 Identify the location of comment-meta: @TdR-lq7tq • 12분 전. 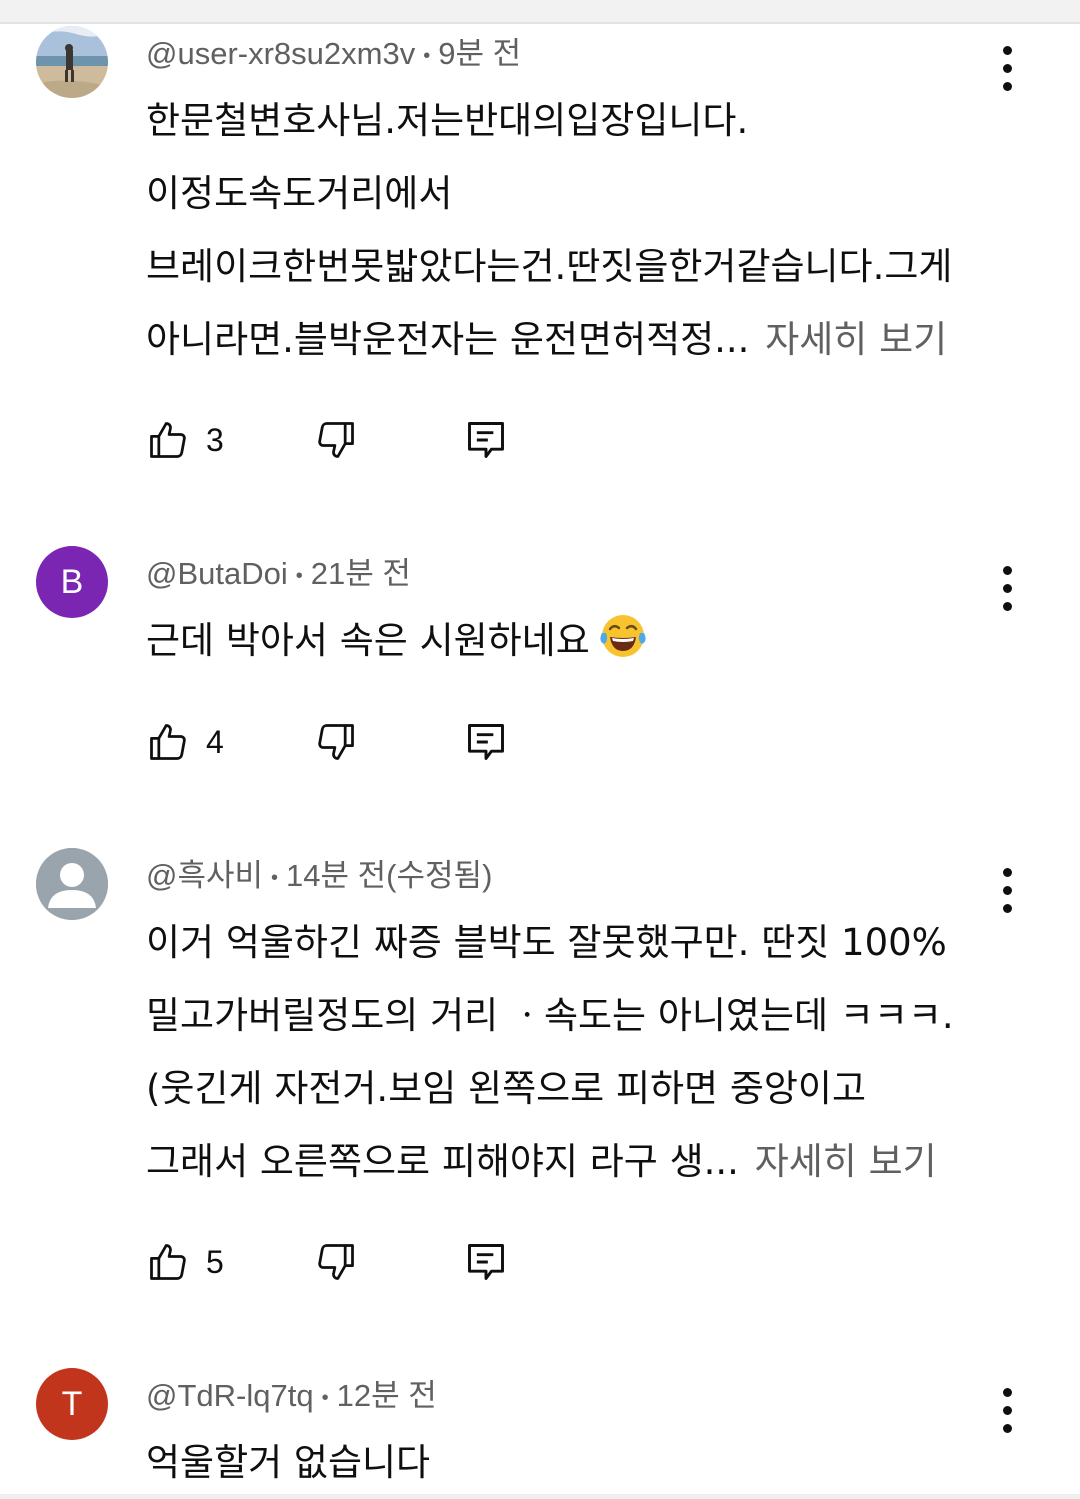
(291, 1396).